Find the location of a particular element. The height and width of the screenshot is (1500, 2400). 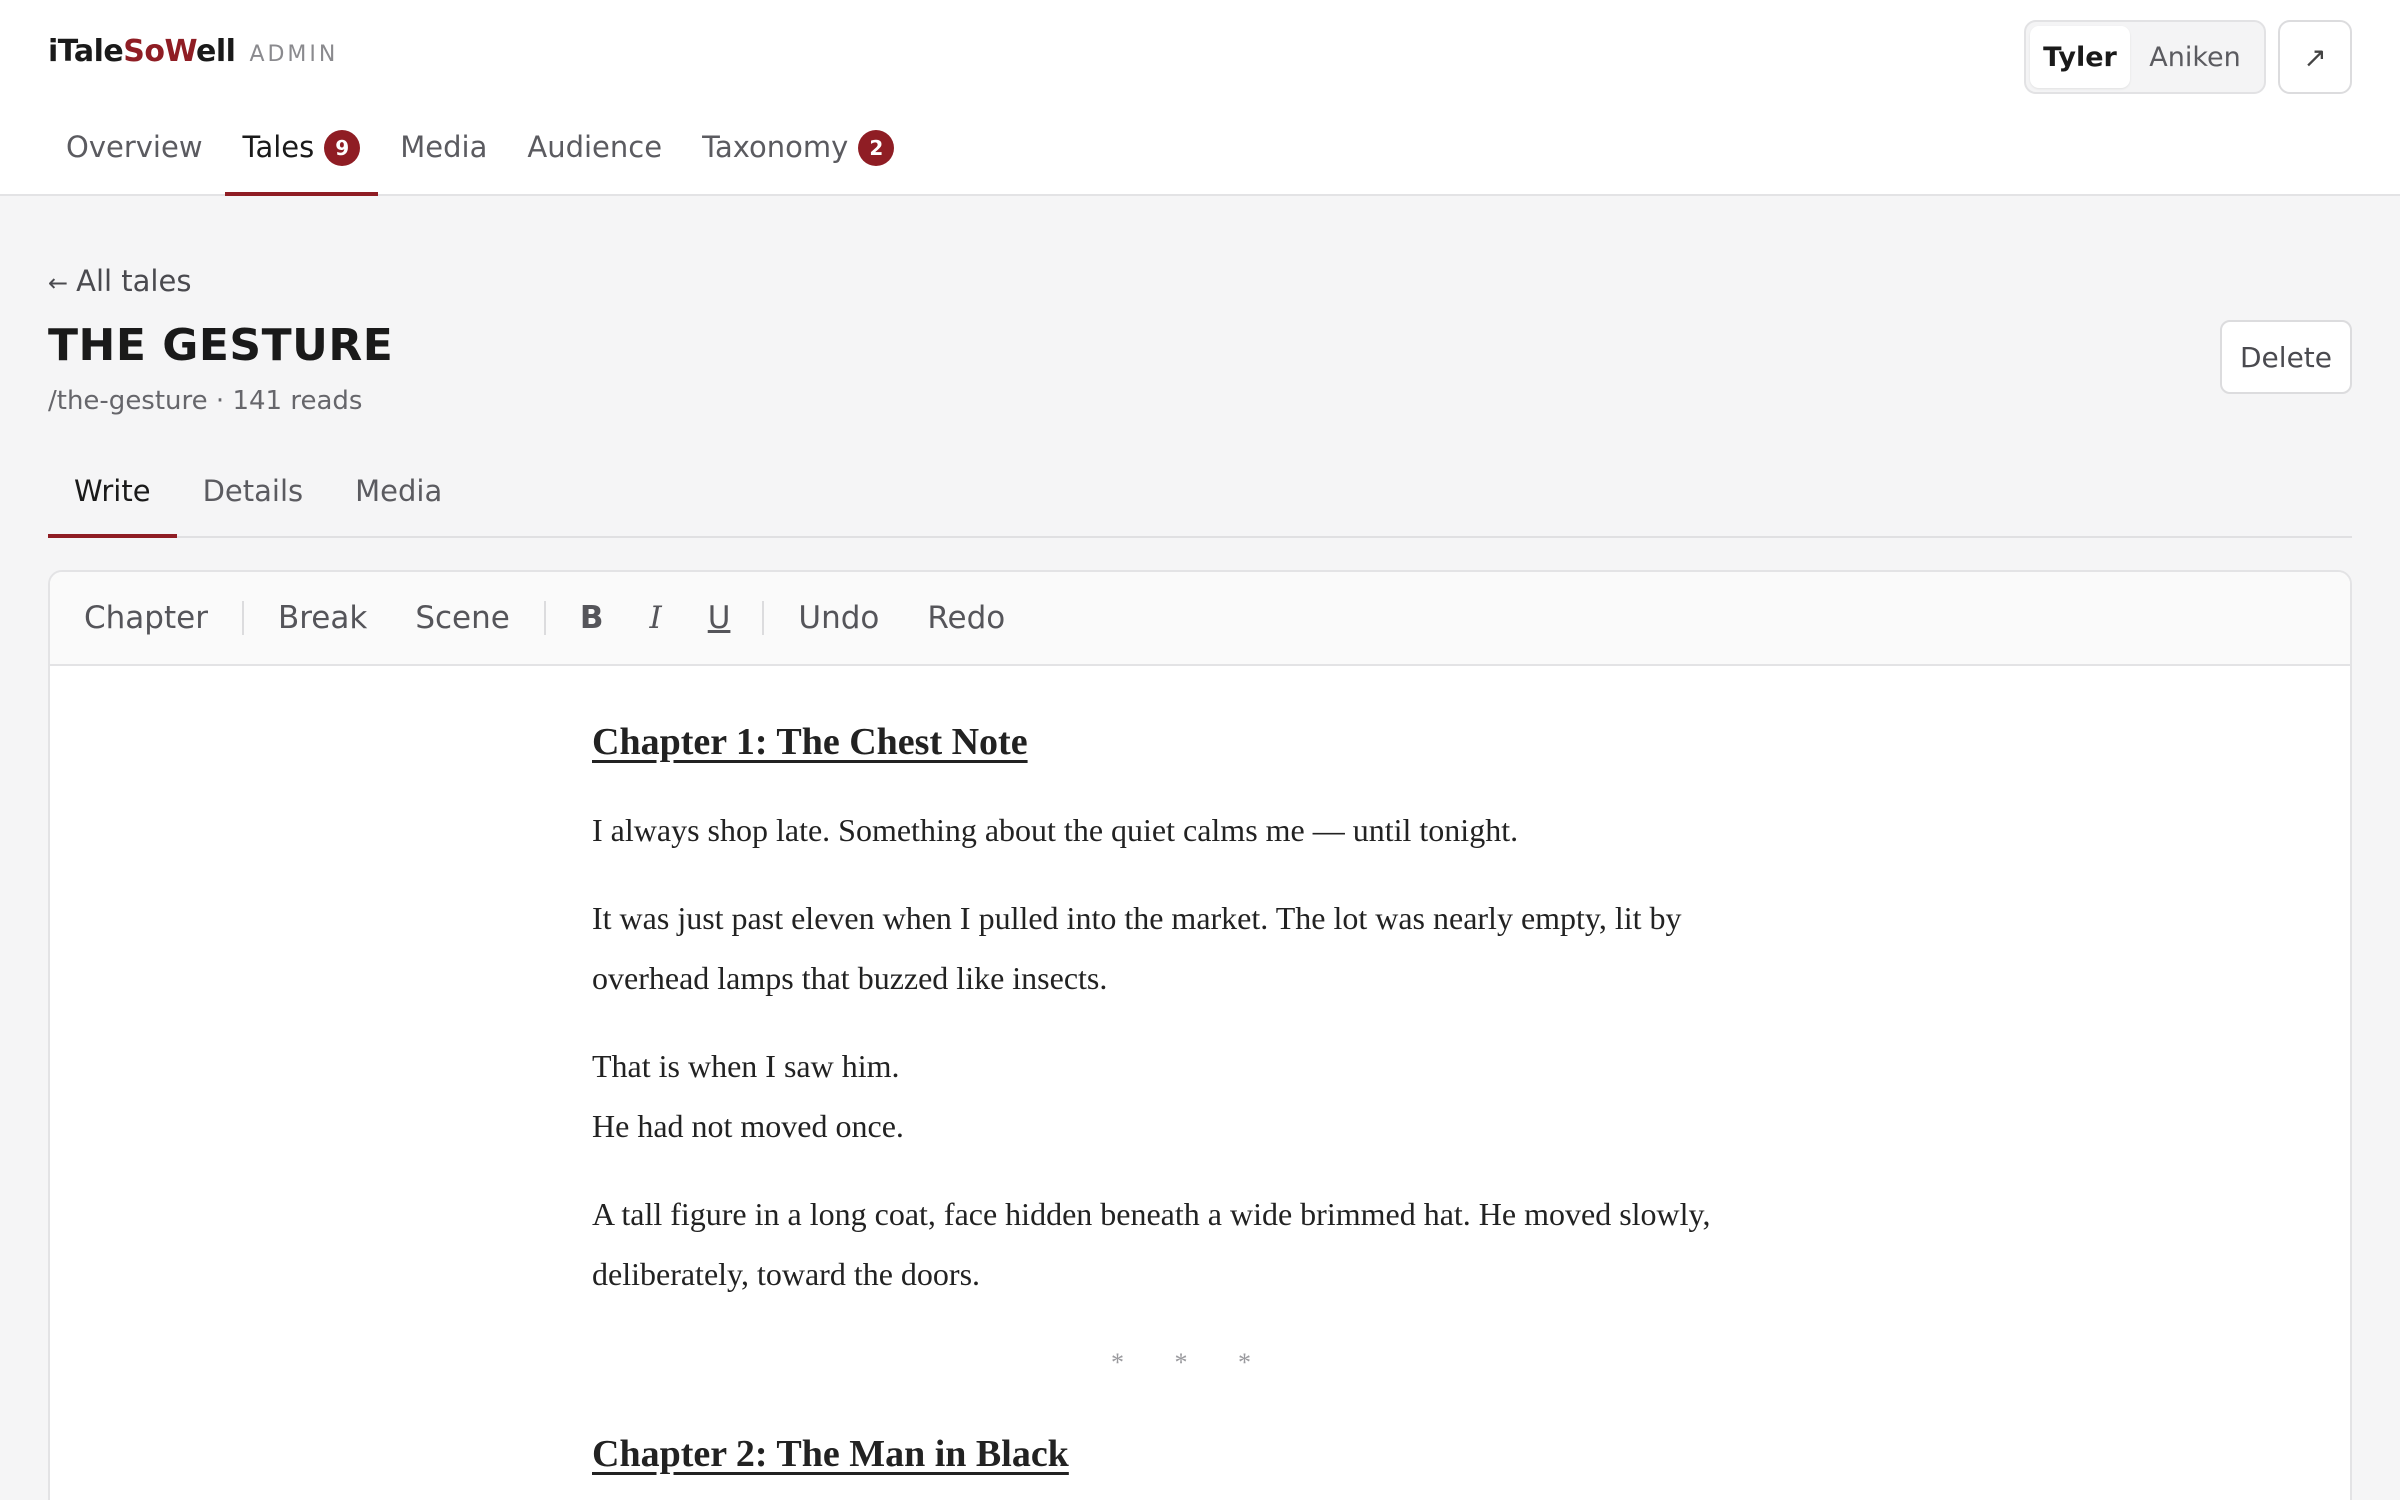

nav-audience-label: Audience is located at coordinates (595, 147).